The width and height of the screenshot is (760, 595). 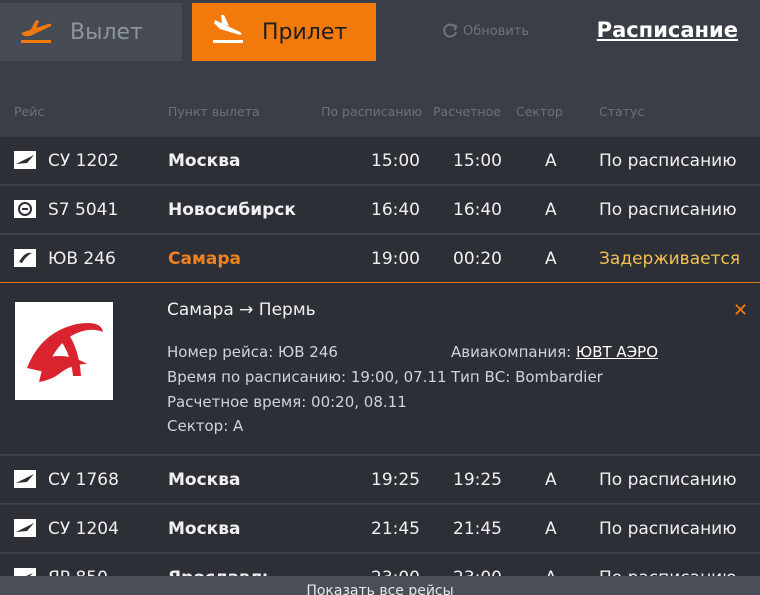 I want to click on detail-scheduled-time: Время по расписанию: 19:00, 07.11, so click(x=307, y=377).